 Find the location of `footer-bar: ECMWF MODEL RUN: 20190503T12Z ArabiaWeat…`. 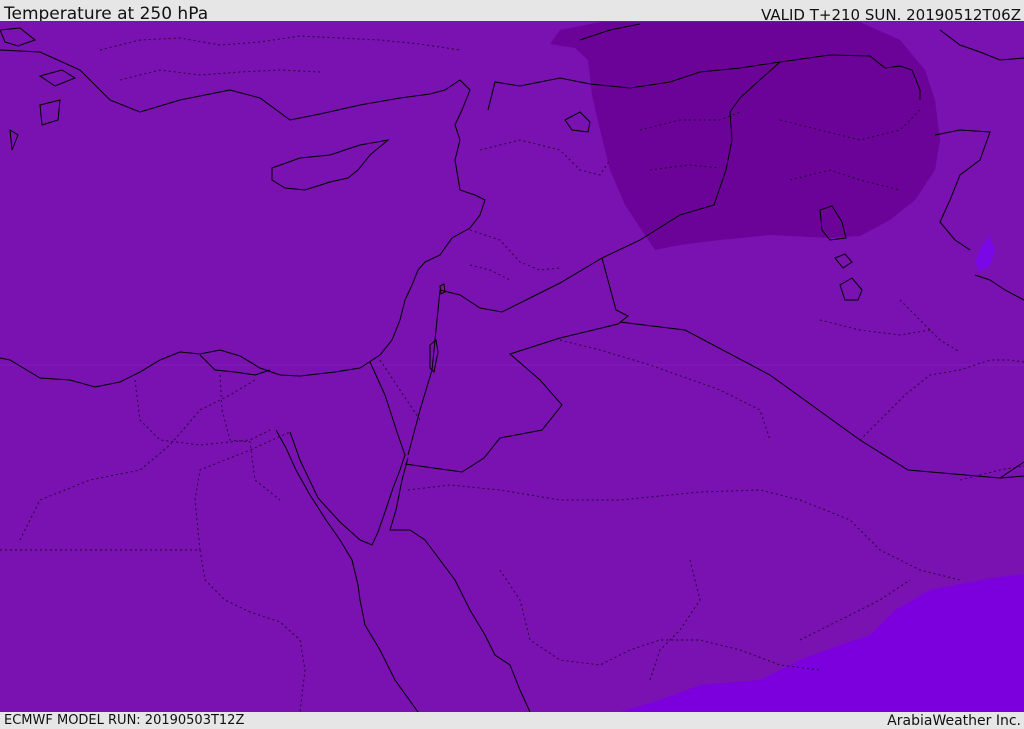

footer-bar: ECMWF MODEL RUN: 20190503T12Z ArabiaWeat… is located at coordinates (512, 720).